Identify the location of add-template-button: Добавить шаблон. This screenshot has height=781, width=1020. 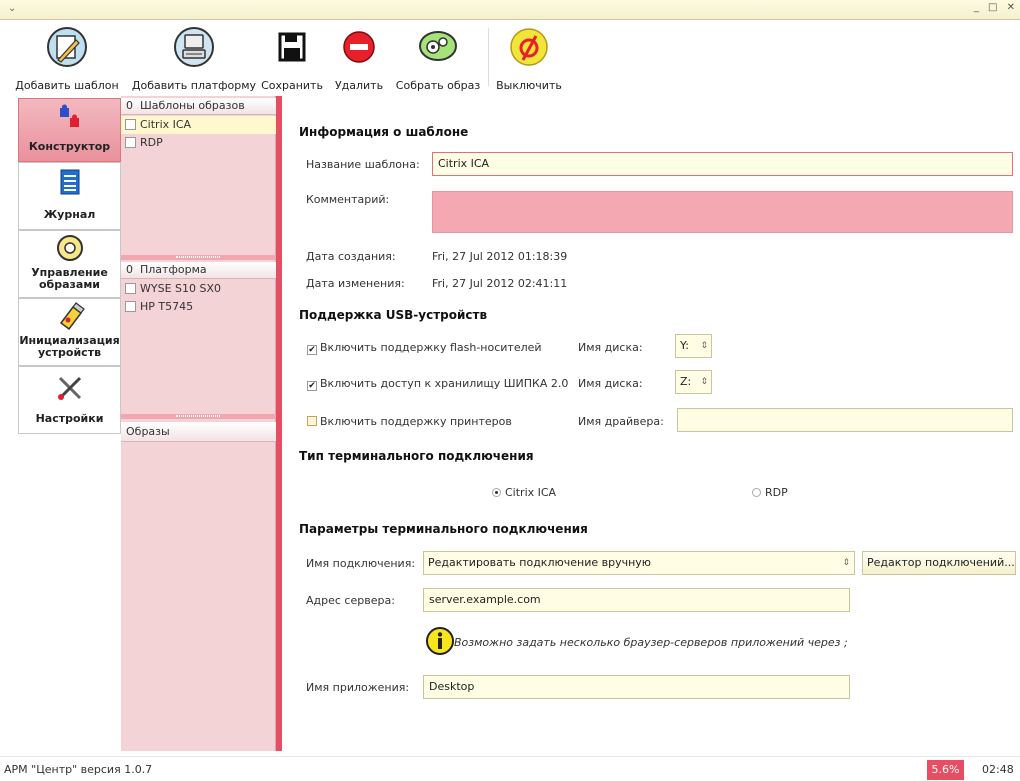
(67, 59).